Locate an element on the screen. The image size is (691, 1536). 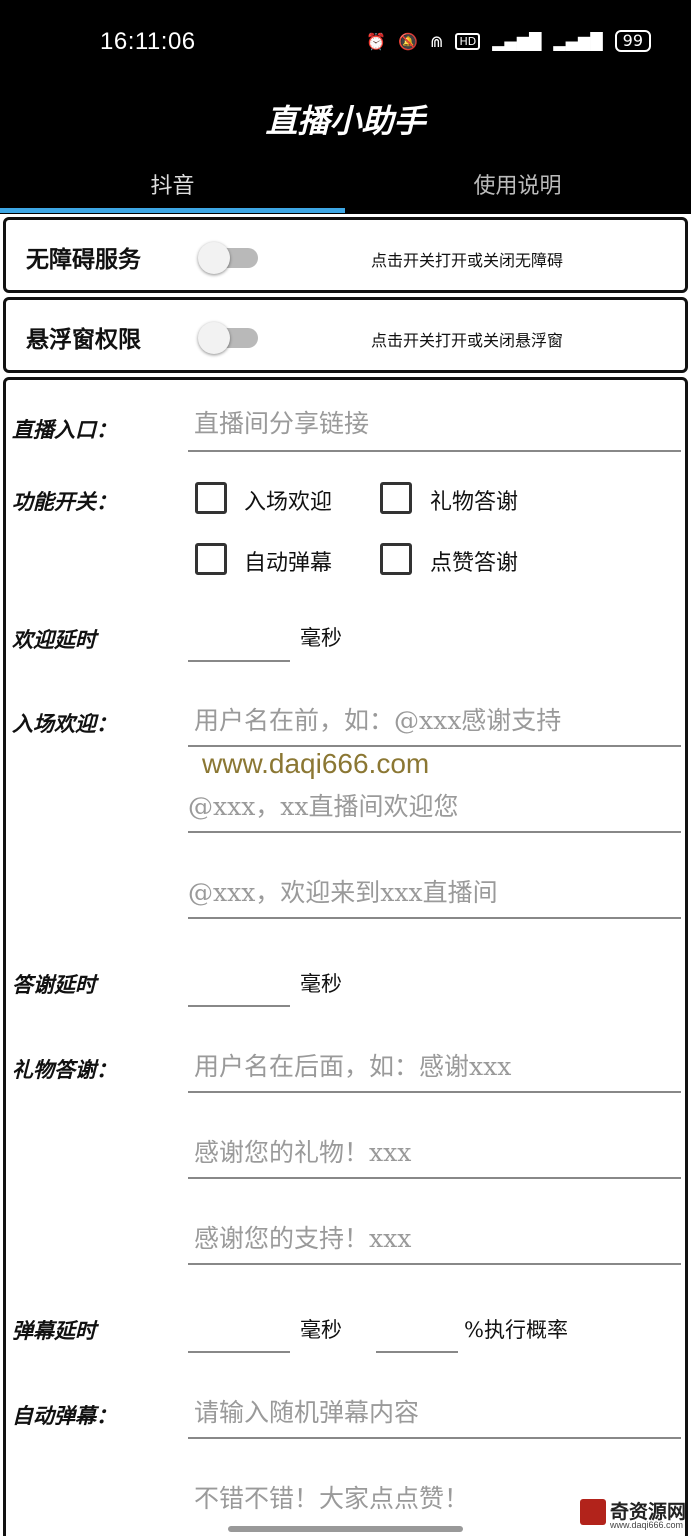
tab-instructions: 使用说明 is located at coordinates (517, 184).